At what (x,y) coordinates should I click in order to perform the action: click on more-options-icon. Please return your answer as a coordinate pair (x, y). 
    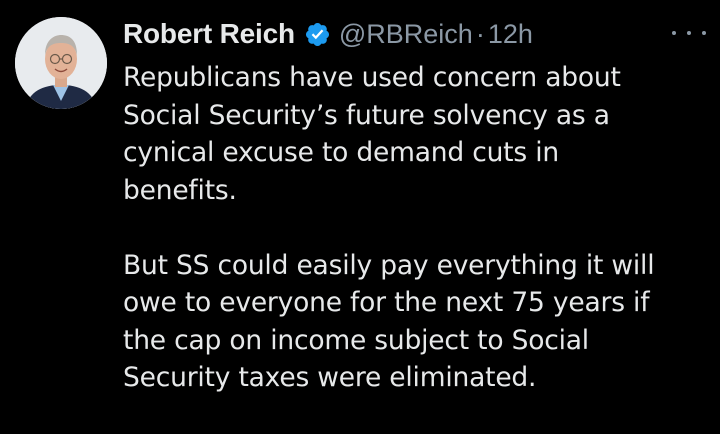
    Looking at the image, I should click on (689, 33).